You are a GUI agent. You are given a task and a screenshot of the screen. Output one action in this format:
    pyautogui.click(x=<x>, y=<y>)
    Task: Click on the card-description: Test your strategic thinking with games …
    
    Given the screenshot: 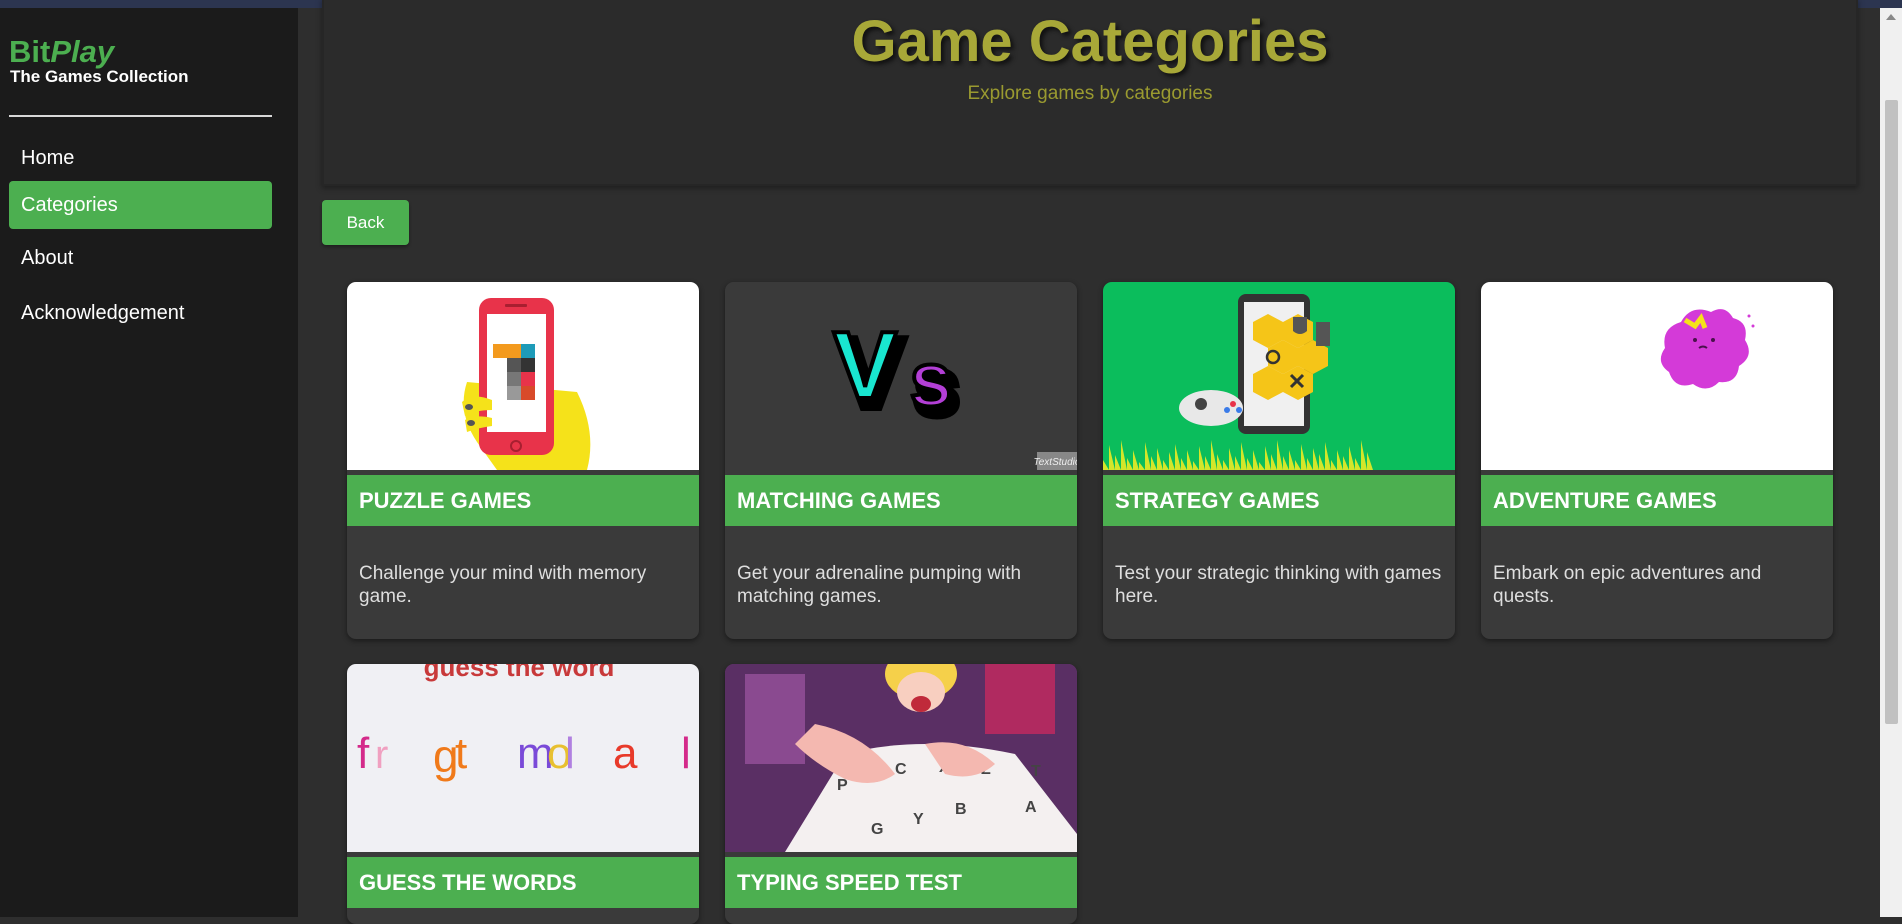 What is the action you would take?
    pyautogui.click(x=1278, y=585)
    